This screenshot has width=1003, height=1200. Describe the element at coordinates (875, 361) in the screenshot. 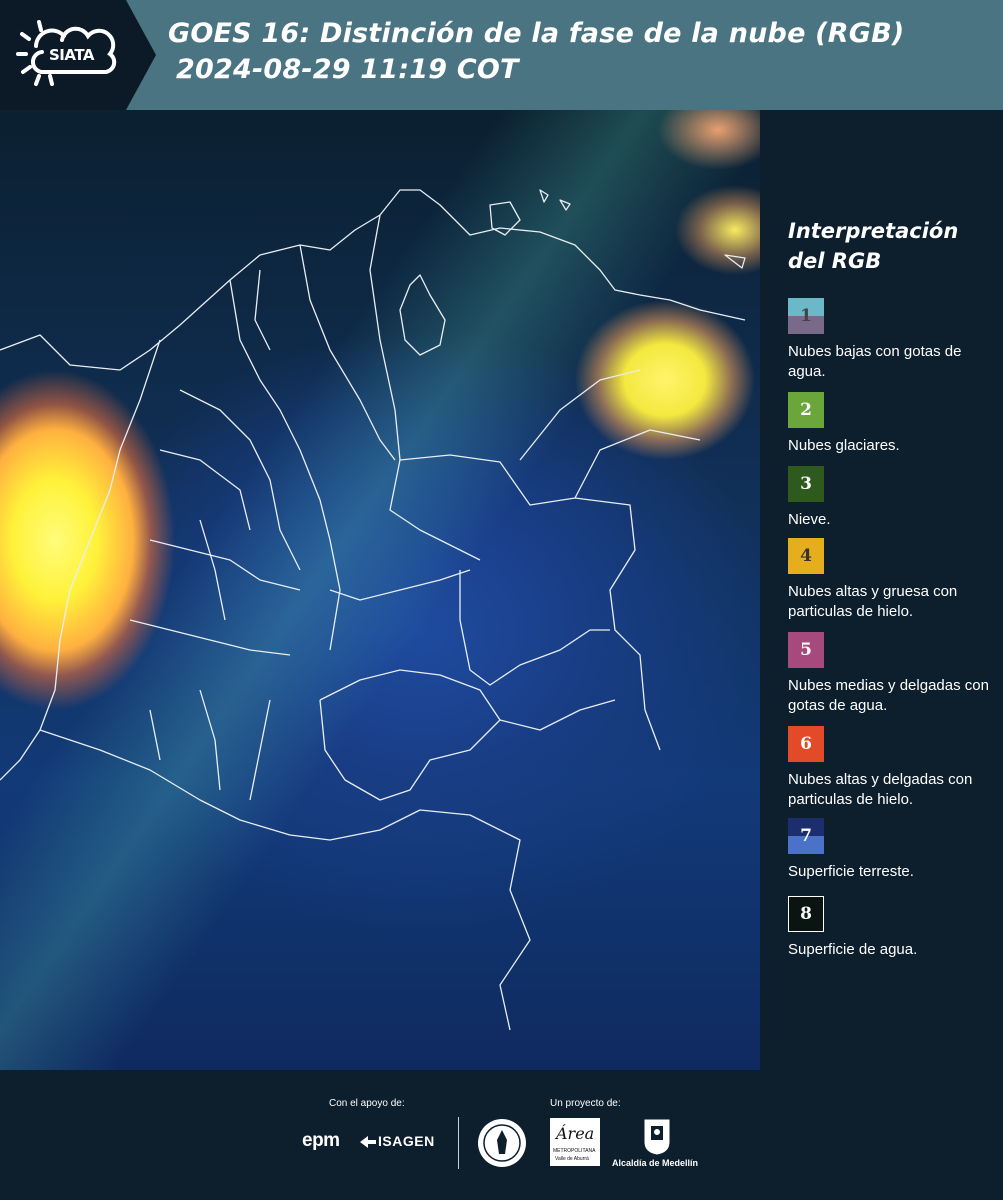

I see `legend-label-1: Nubes bajas con gotas de agua.` at that location.